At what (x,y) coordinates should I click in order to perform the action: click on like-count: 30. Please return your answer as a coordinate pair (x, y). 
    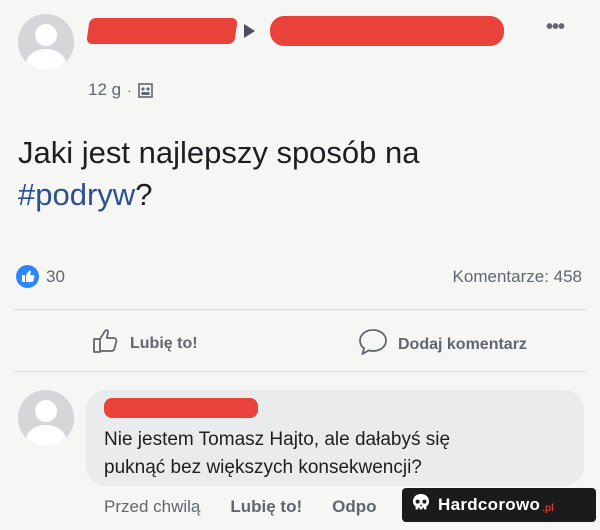
    Looking at the image, I should click on (55, 277).